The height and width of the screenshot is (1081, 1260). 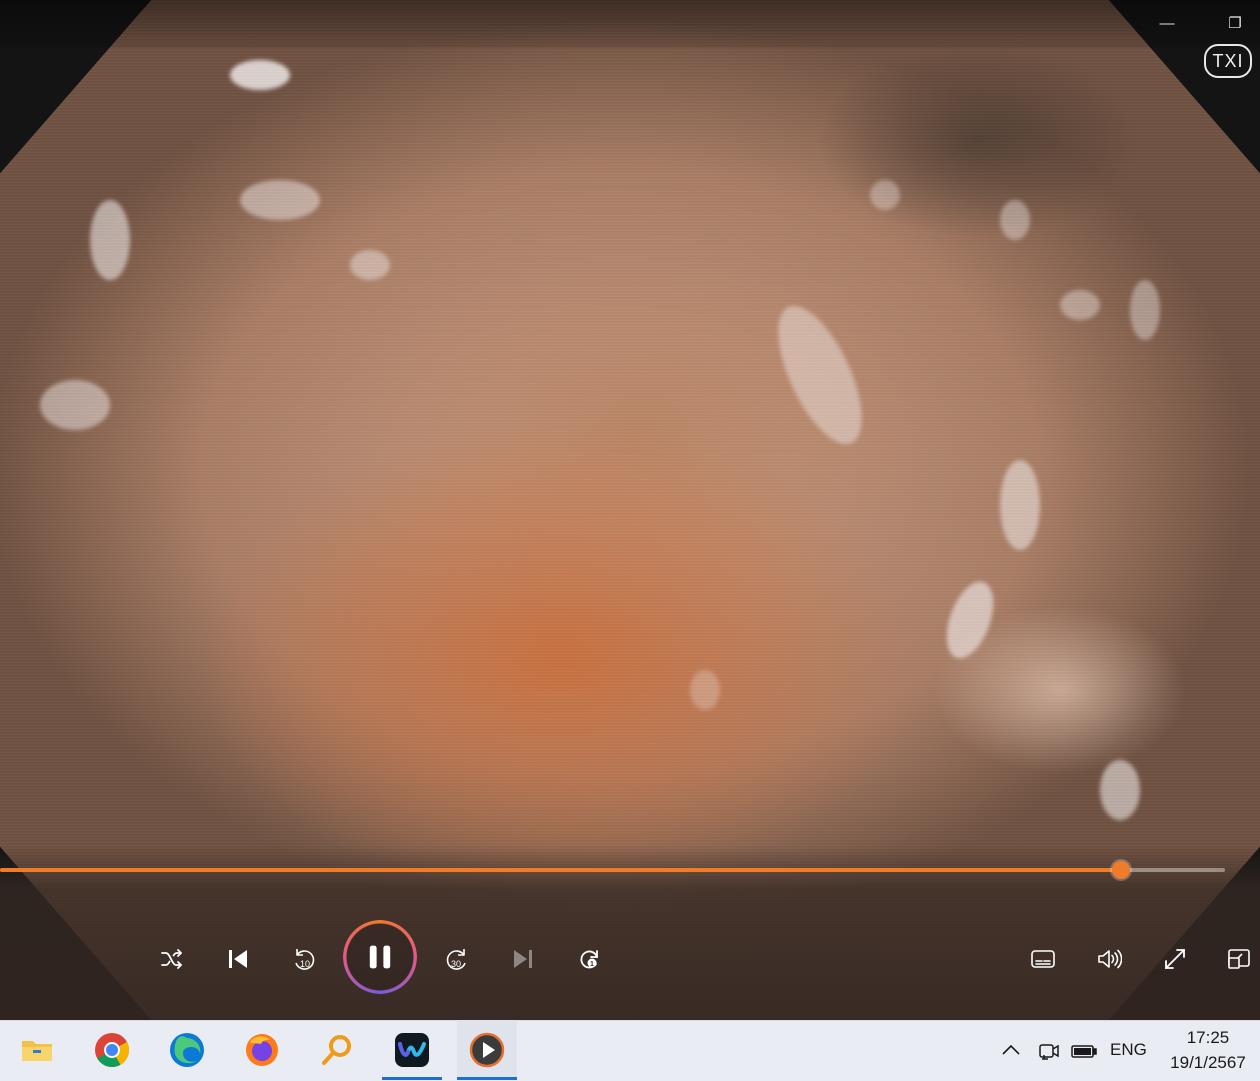 I want to click on tray-meet-button, so click(x=1049, y=1051).